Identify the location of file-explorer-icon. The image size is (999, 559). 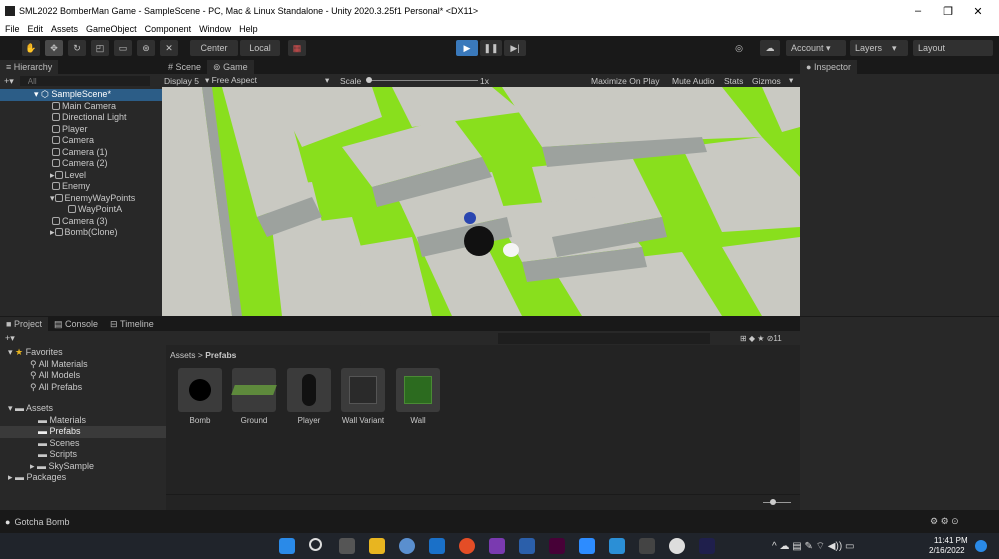
(377, 546).